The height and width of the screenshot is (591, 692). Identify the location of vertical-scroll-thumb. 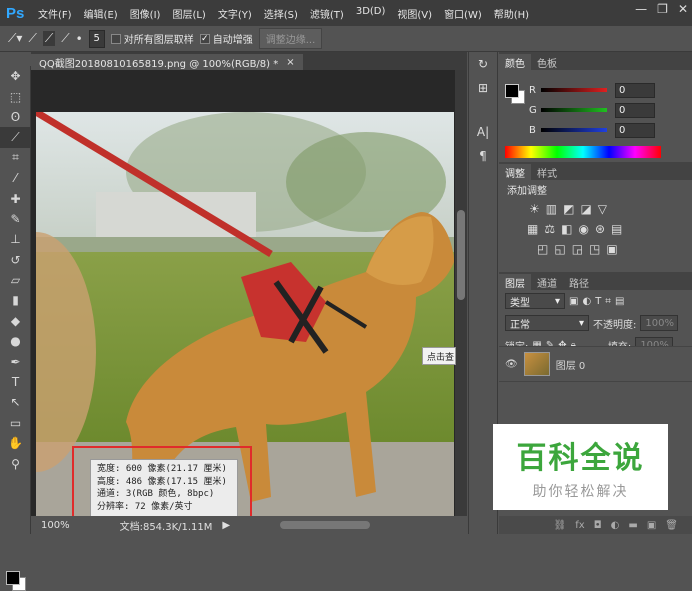
(461, 255).